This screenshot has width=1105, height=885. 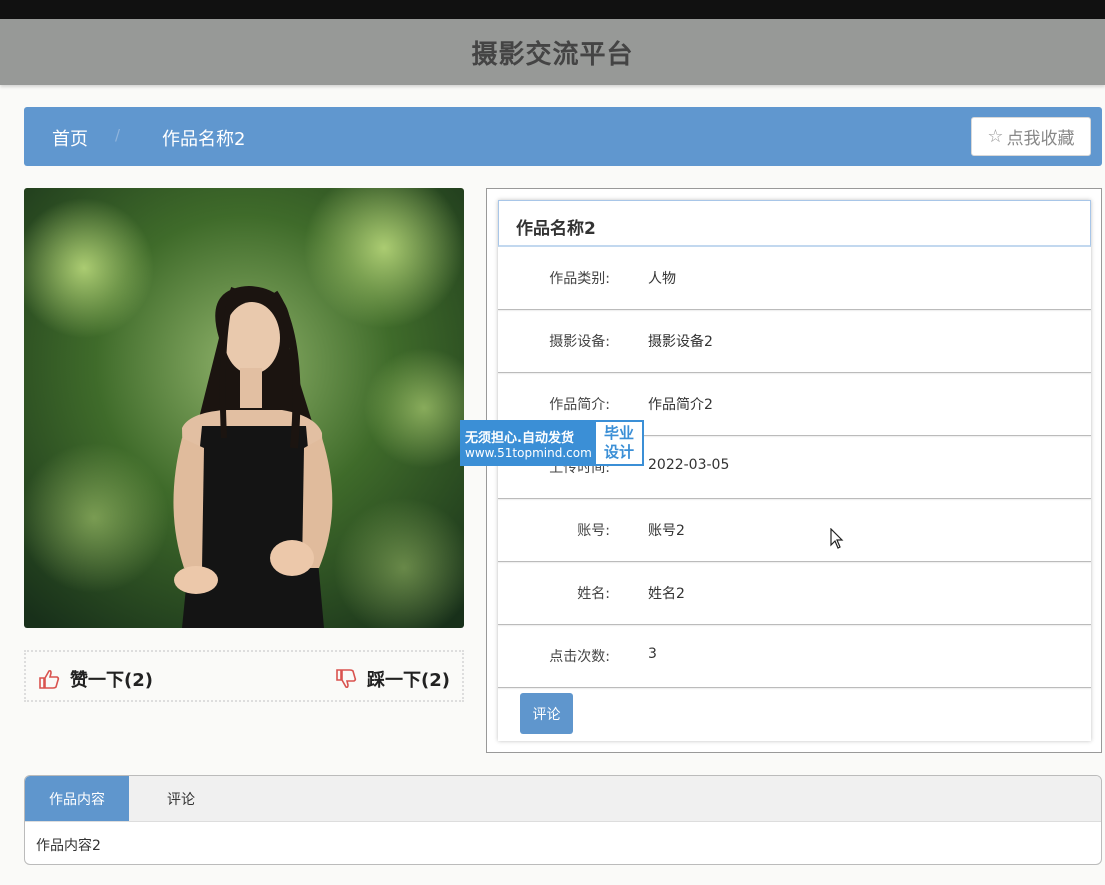 I want to click on thumbs-up-icon, so click(x=49, y=679).